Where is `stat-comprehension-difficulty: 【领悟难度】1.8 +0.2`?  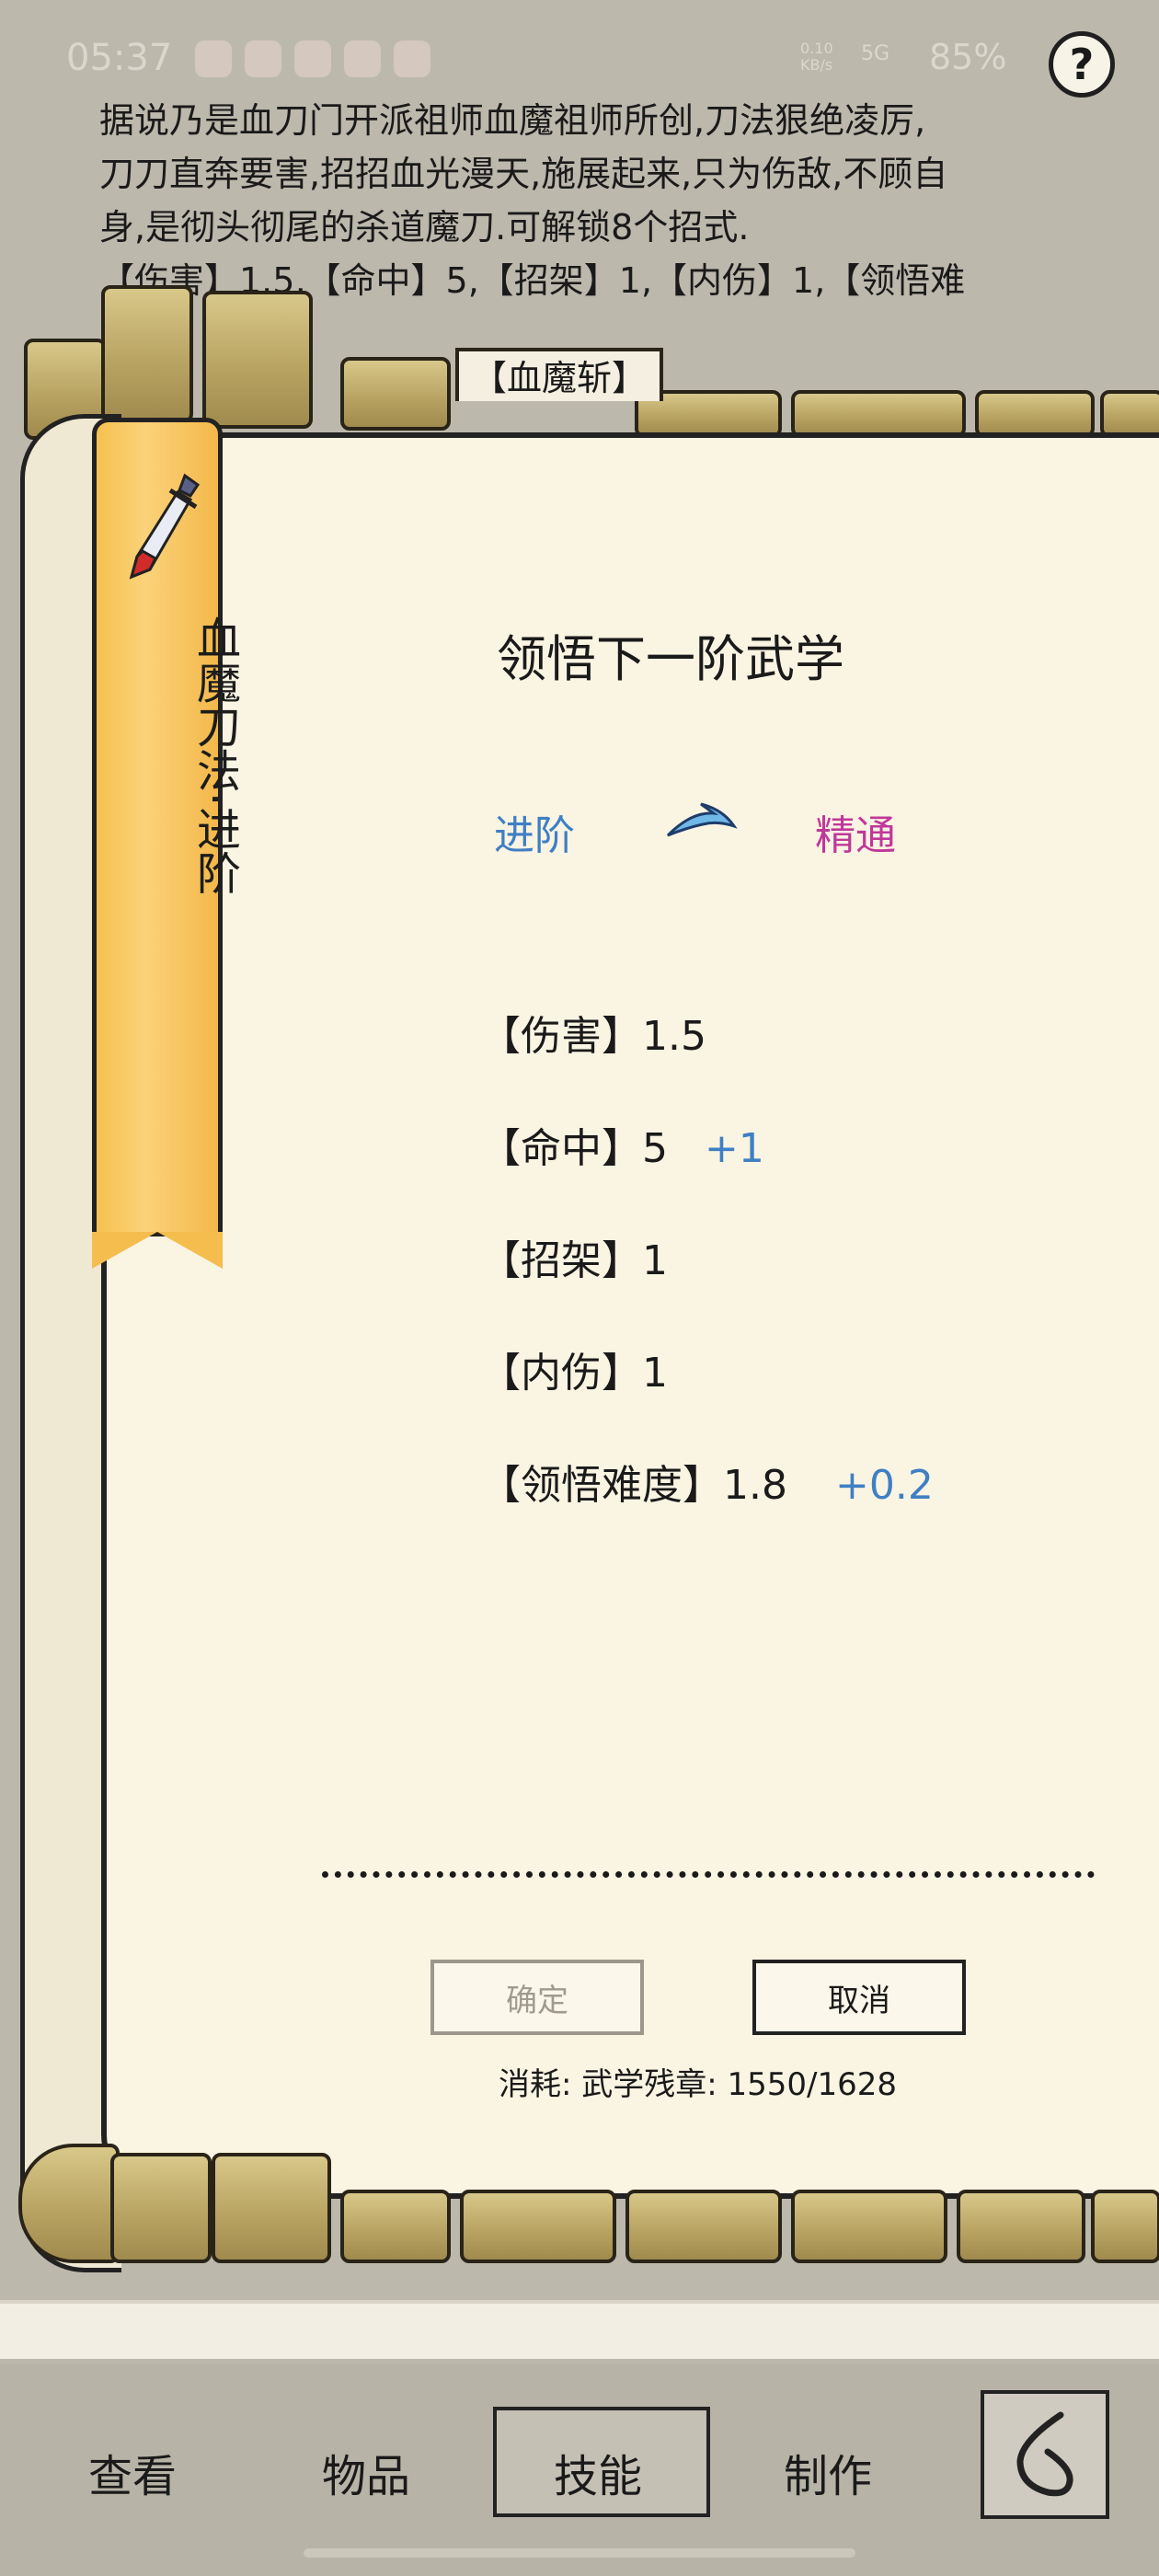 stat-comprehension-difficulty: 【领悟难度】1.8 +0.2 is located at coordinates (707, 1485).